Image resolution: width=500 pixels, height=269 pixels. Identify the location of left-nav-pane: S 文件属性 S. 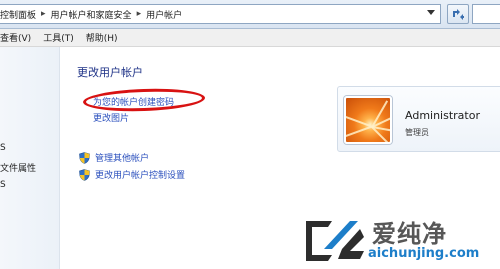
(30, 158).